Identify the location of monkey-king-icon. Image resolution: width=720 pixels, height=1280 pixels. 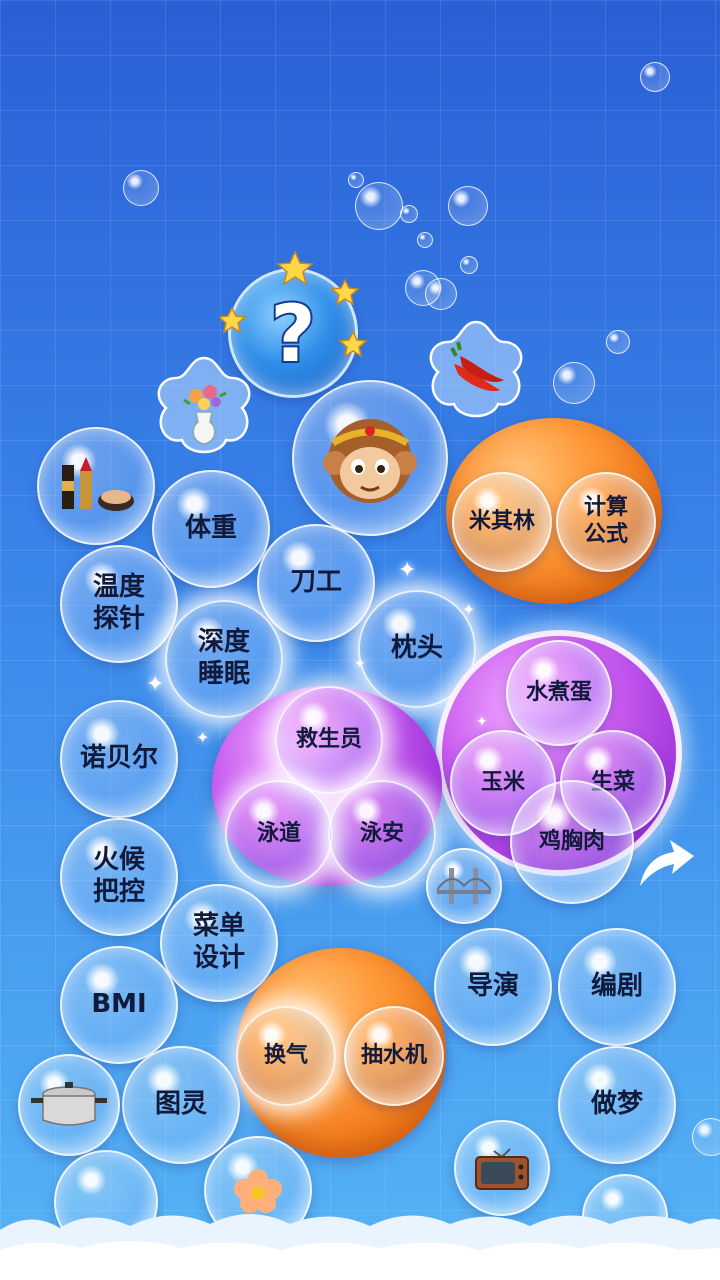
(370, 461).